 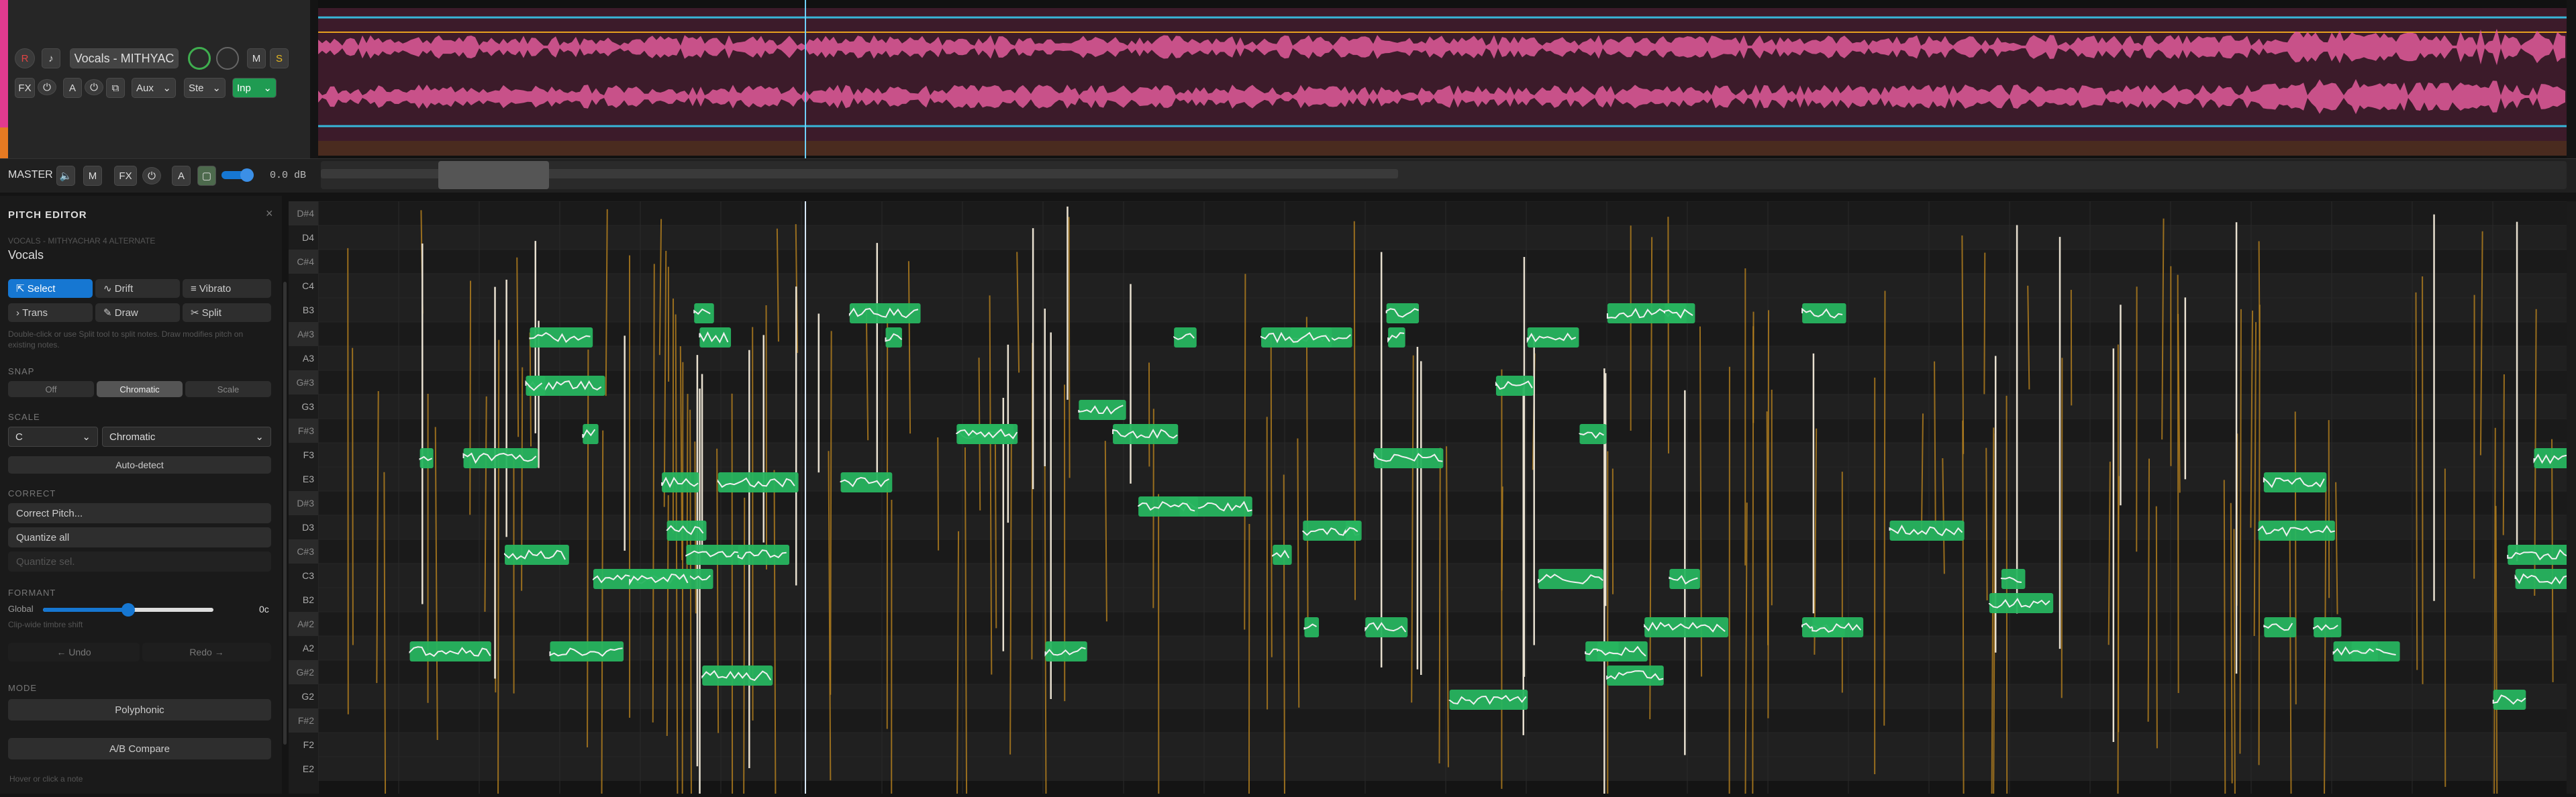 I want to click on close-icon: ×, so click(x=269, y=214).